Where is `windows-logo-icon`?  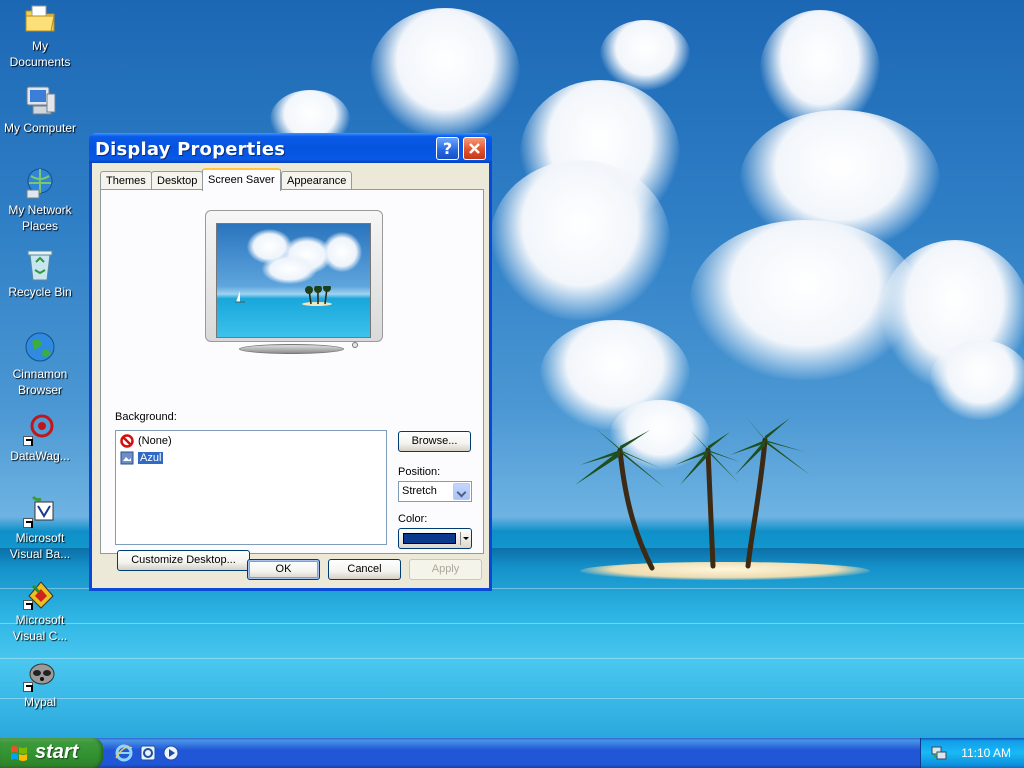
windows-logo-icon is located at coordinates (19, 753).